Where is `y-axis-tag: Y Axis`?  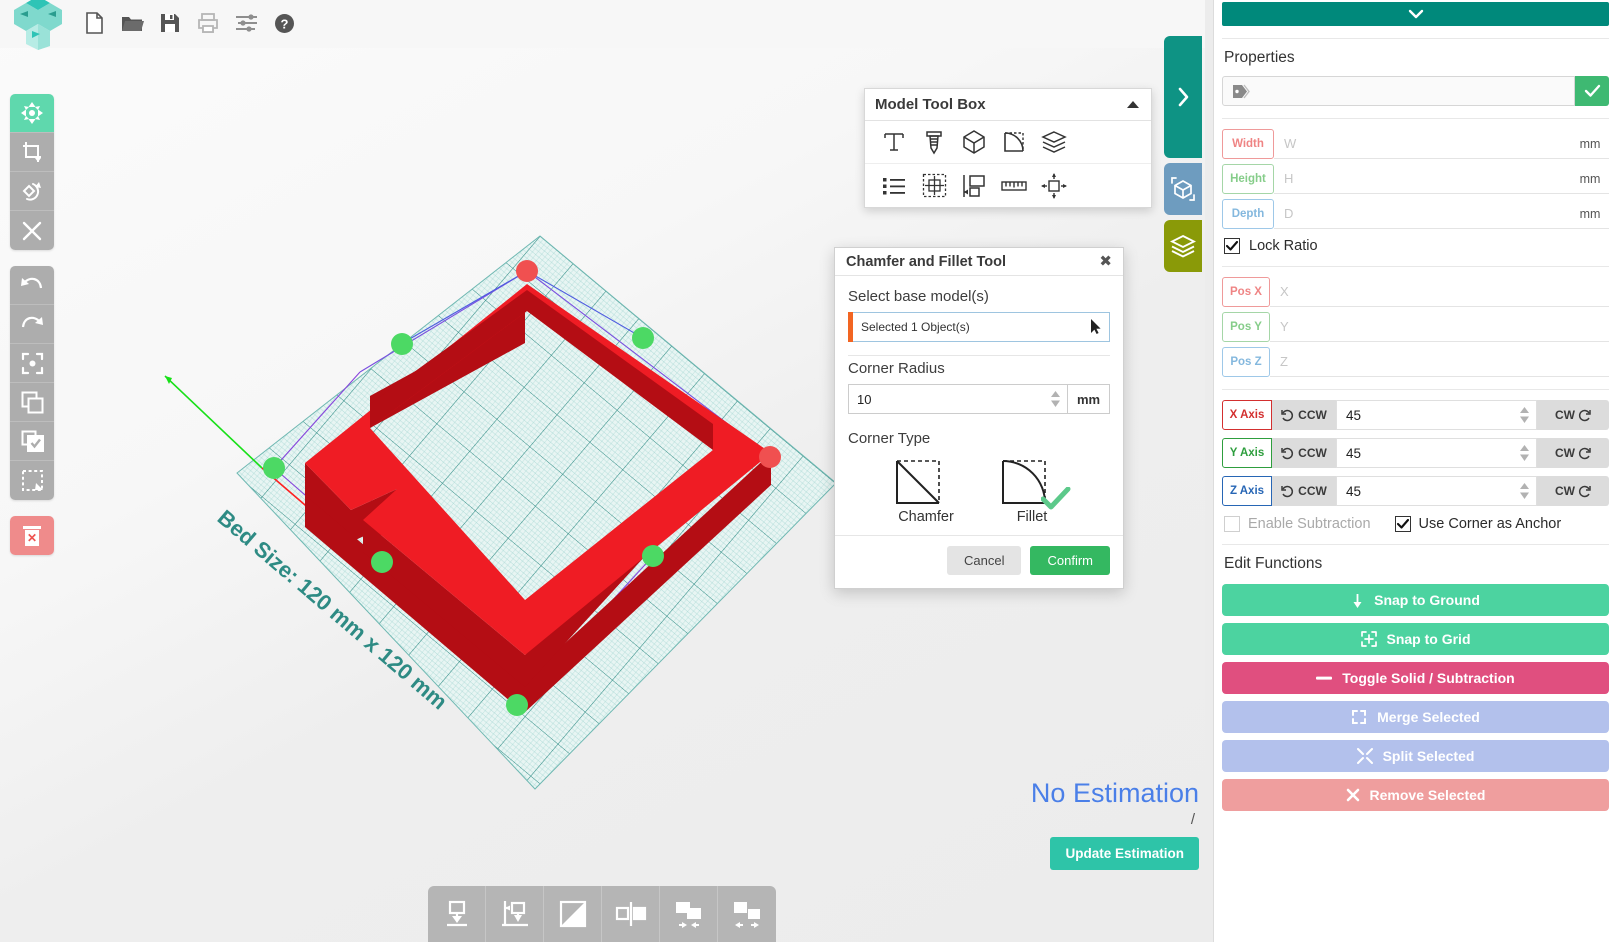
y-axis-tag: Y Axis is located at coordinates (1247, 453).